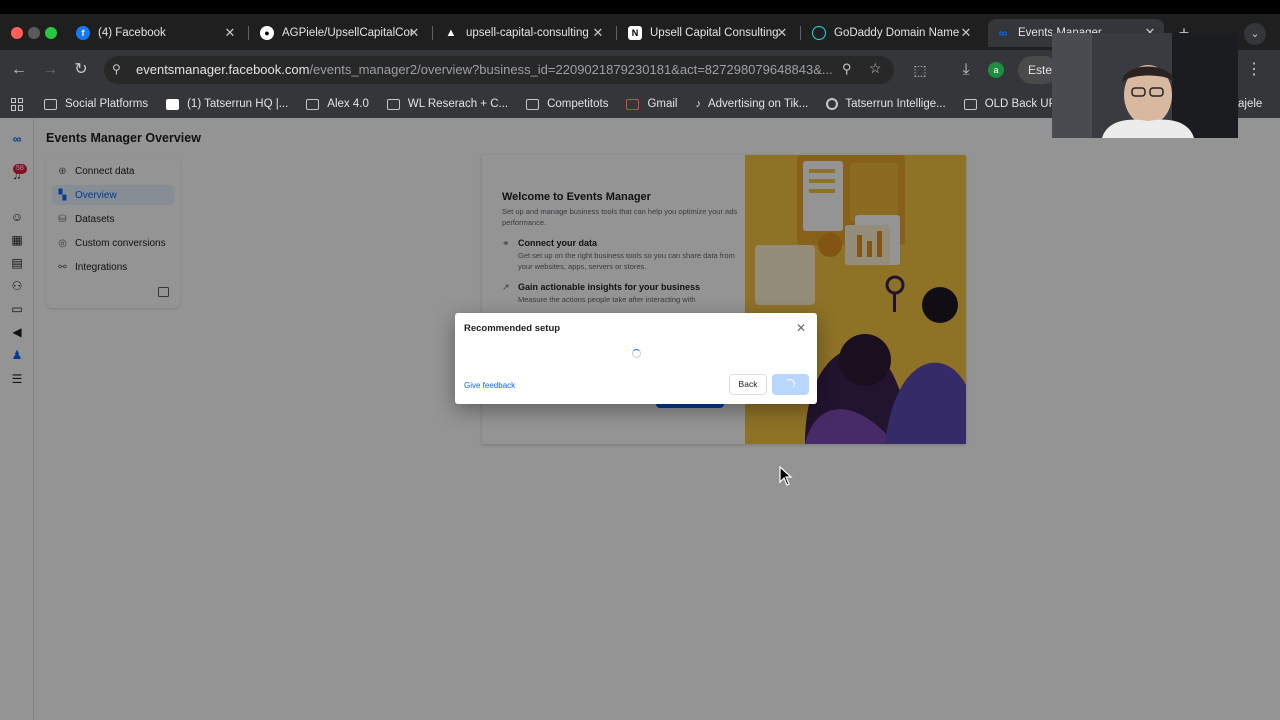  I want to click on zoom-icon: ⚲, so click(847, 69).